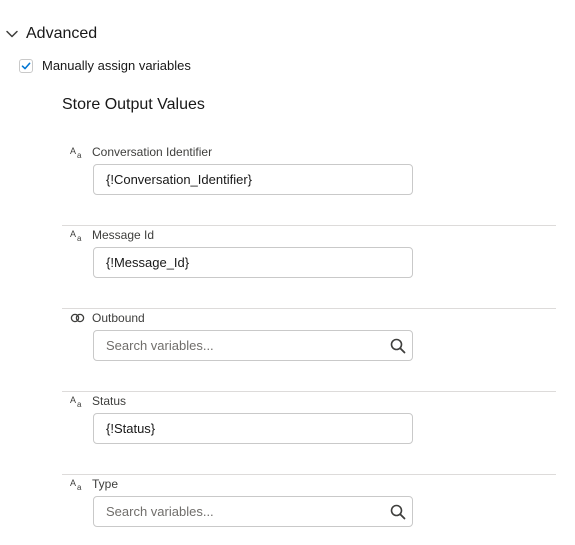 Image resolution: width=575 pixels, height=545 pixels. Describe the element at coordinates (179, 179) in the screenshot. I see `input-value: {!Conversation_Identifier}` at that location.